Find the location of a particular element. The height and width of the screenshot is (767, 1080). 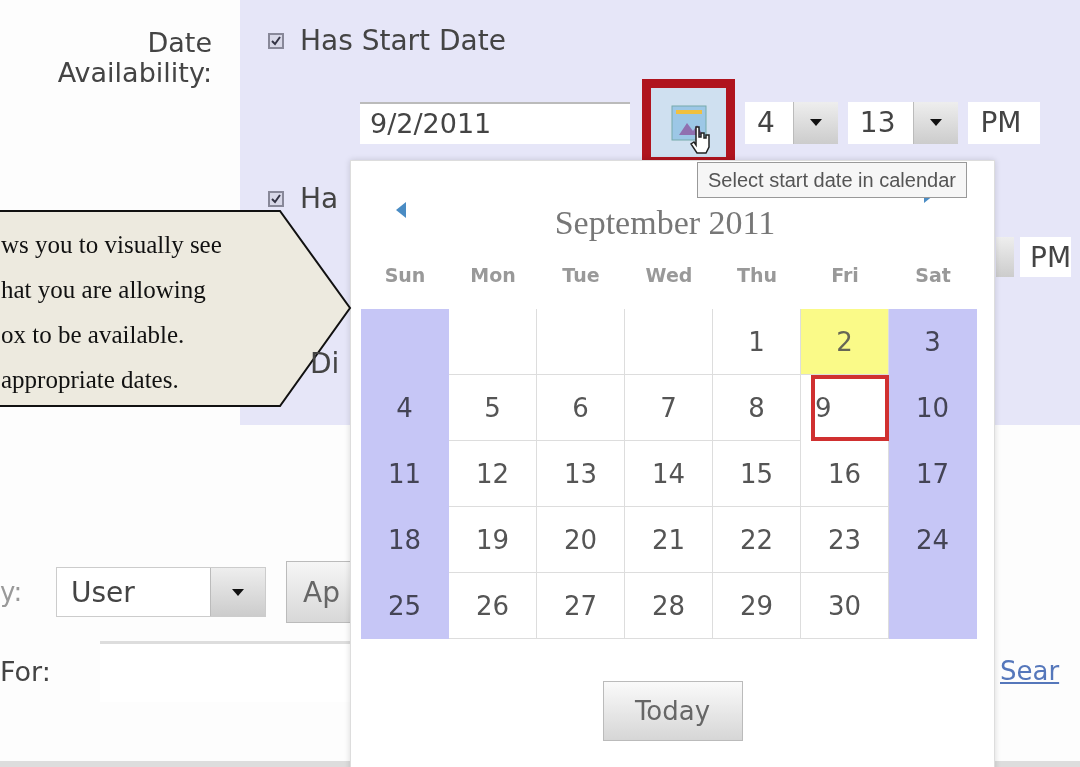

tooltip: Select start date in calendar is located at coordinates (832, 180).